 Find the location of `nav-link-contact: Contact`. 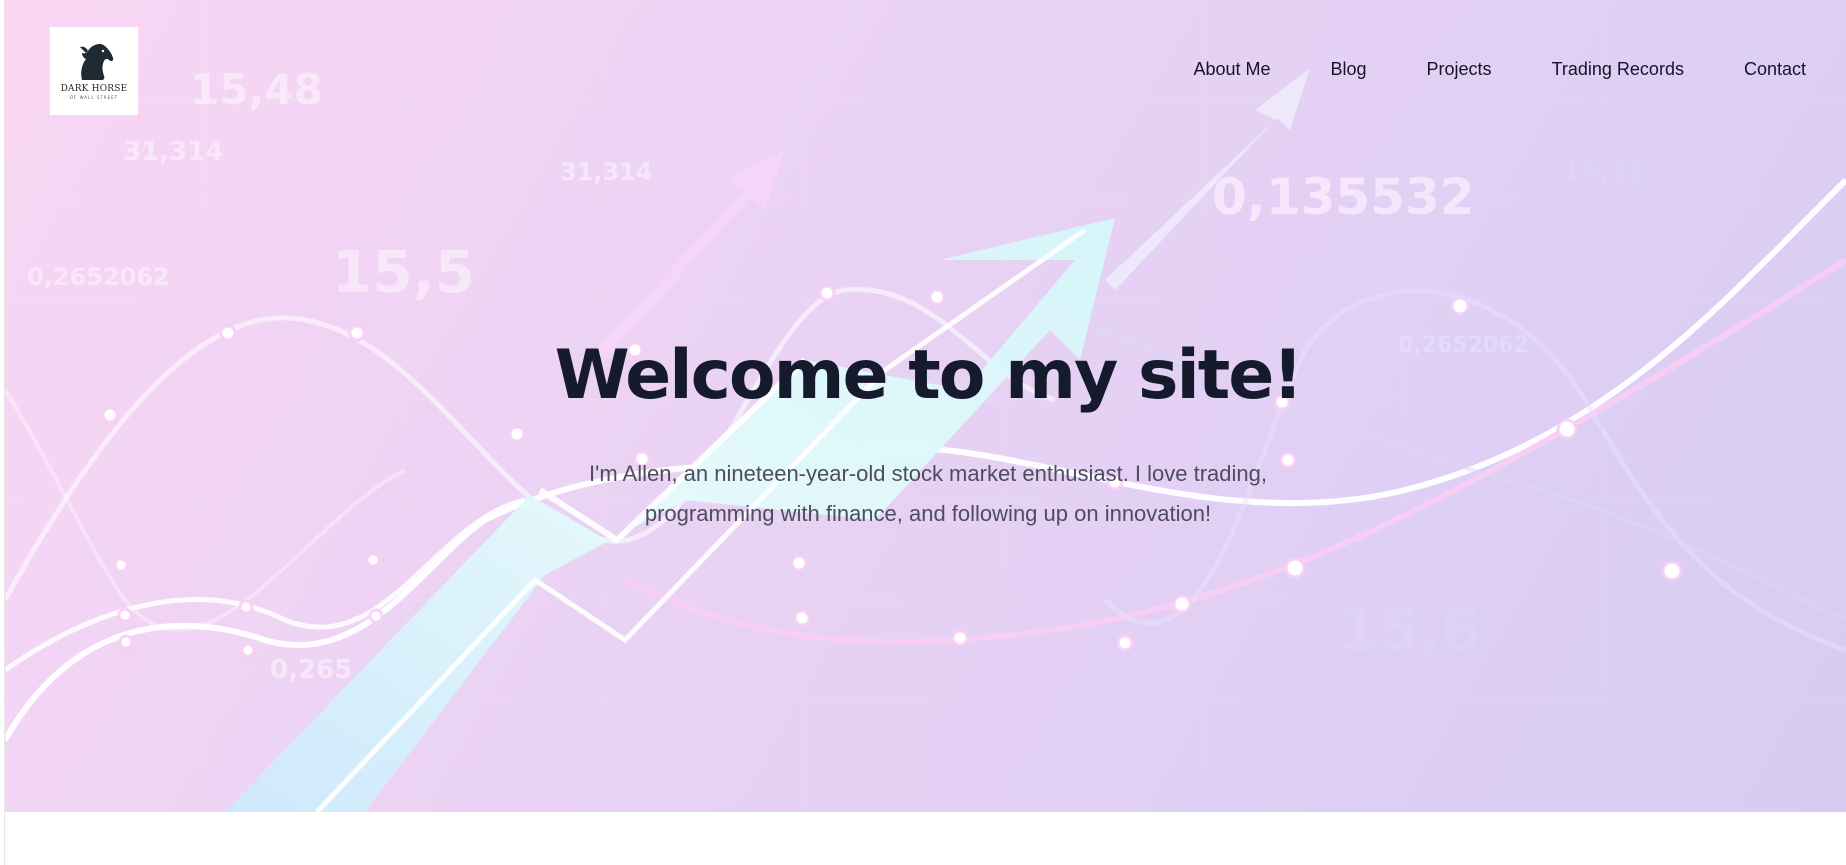

nav-link-contact: Contact is located at coordinates (1775, 69).